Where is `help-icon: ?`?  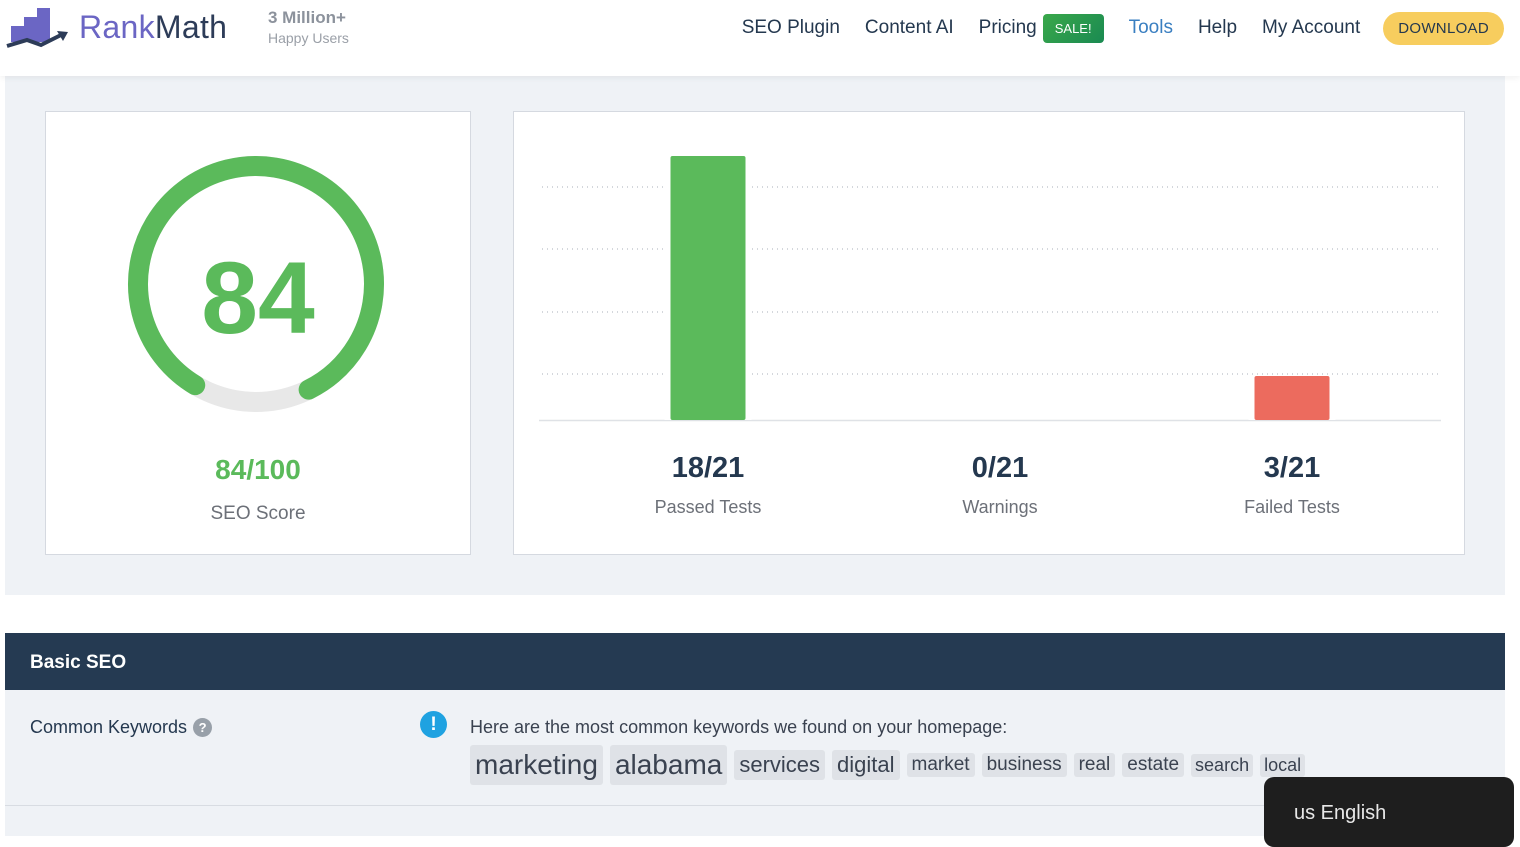
help-icon: ? is located at coordinates (203, 727).